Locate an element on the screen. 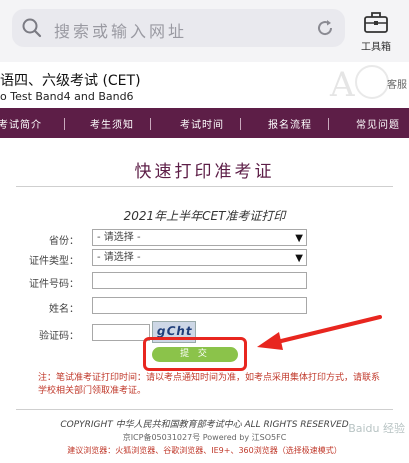 This screenshot has width=409, height=463. svg-text: A is located at coordinates (342, 85).